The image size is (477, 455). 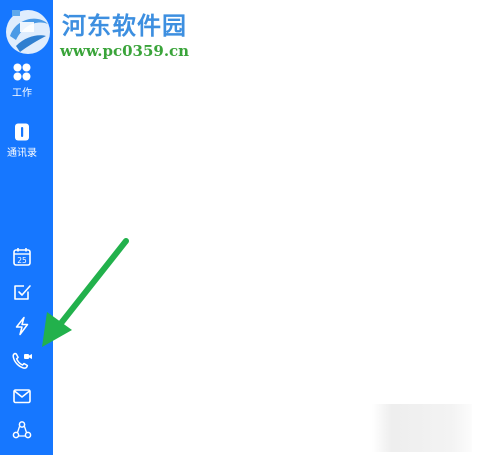 I want to click on mail-icon, so click(x=22, y=396).